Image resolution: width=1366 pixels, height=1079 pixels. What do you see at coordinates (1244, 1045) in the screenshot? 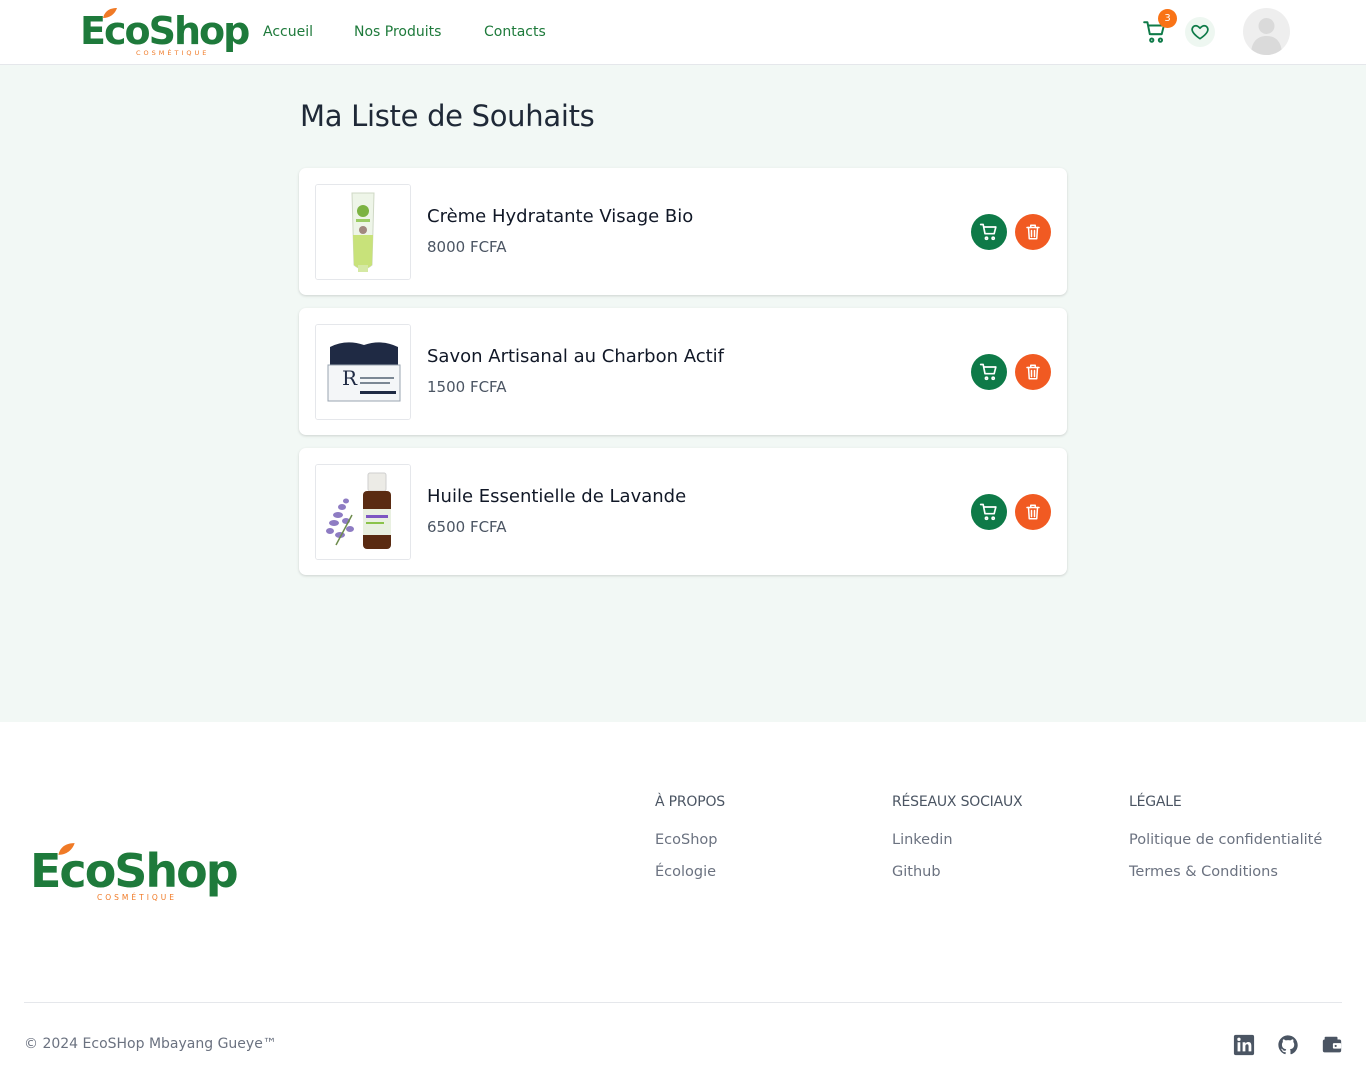
I see `linkedin-icon` at bounding box center [1244, 1045].